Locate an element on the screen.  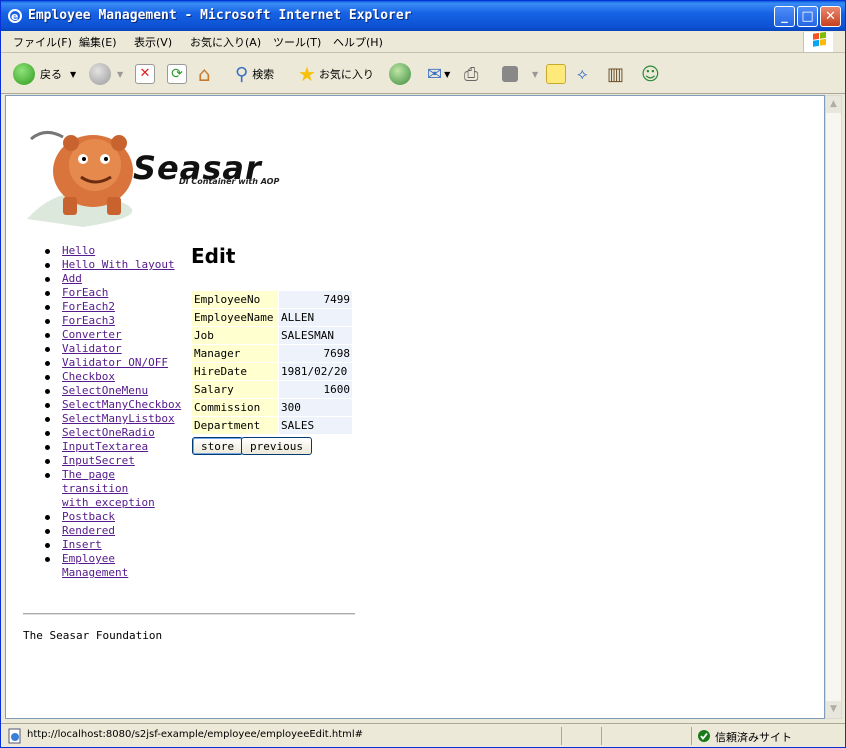
back-label: 戻る is located at coordinates (51, 74).